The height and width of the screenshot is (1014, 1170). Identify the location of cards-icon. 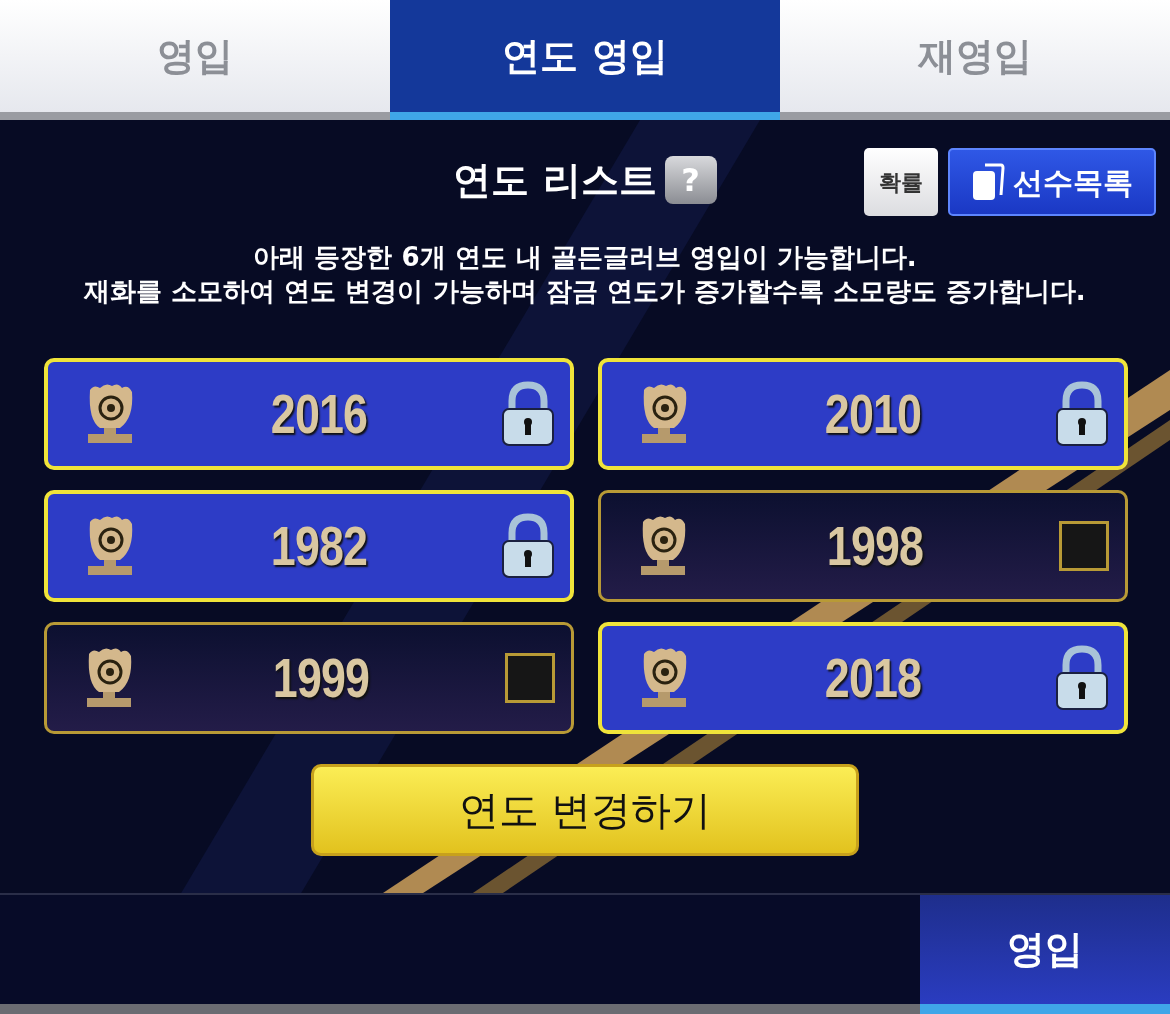
(988, 182).